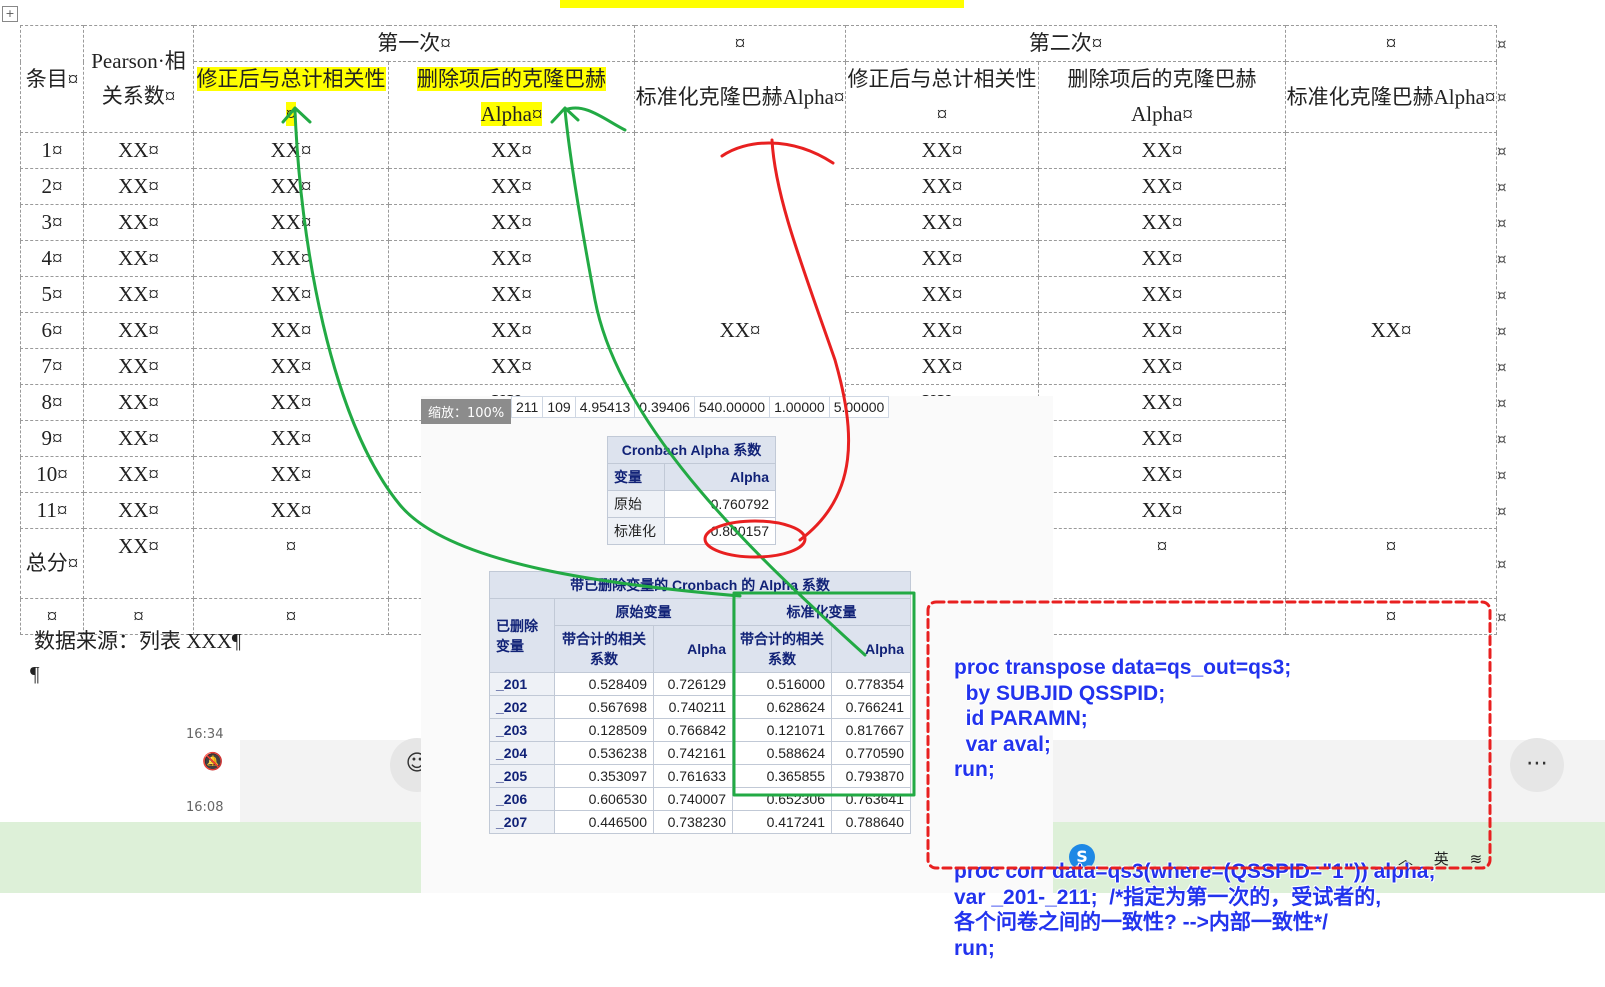  Describe the element at coordinates (762, 4) in the screenshot. I see `highlighted-title-fragment` at that location.